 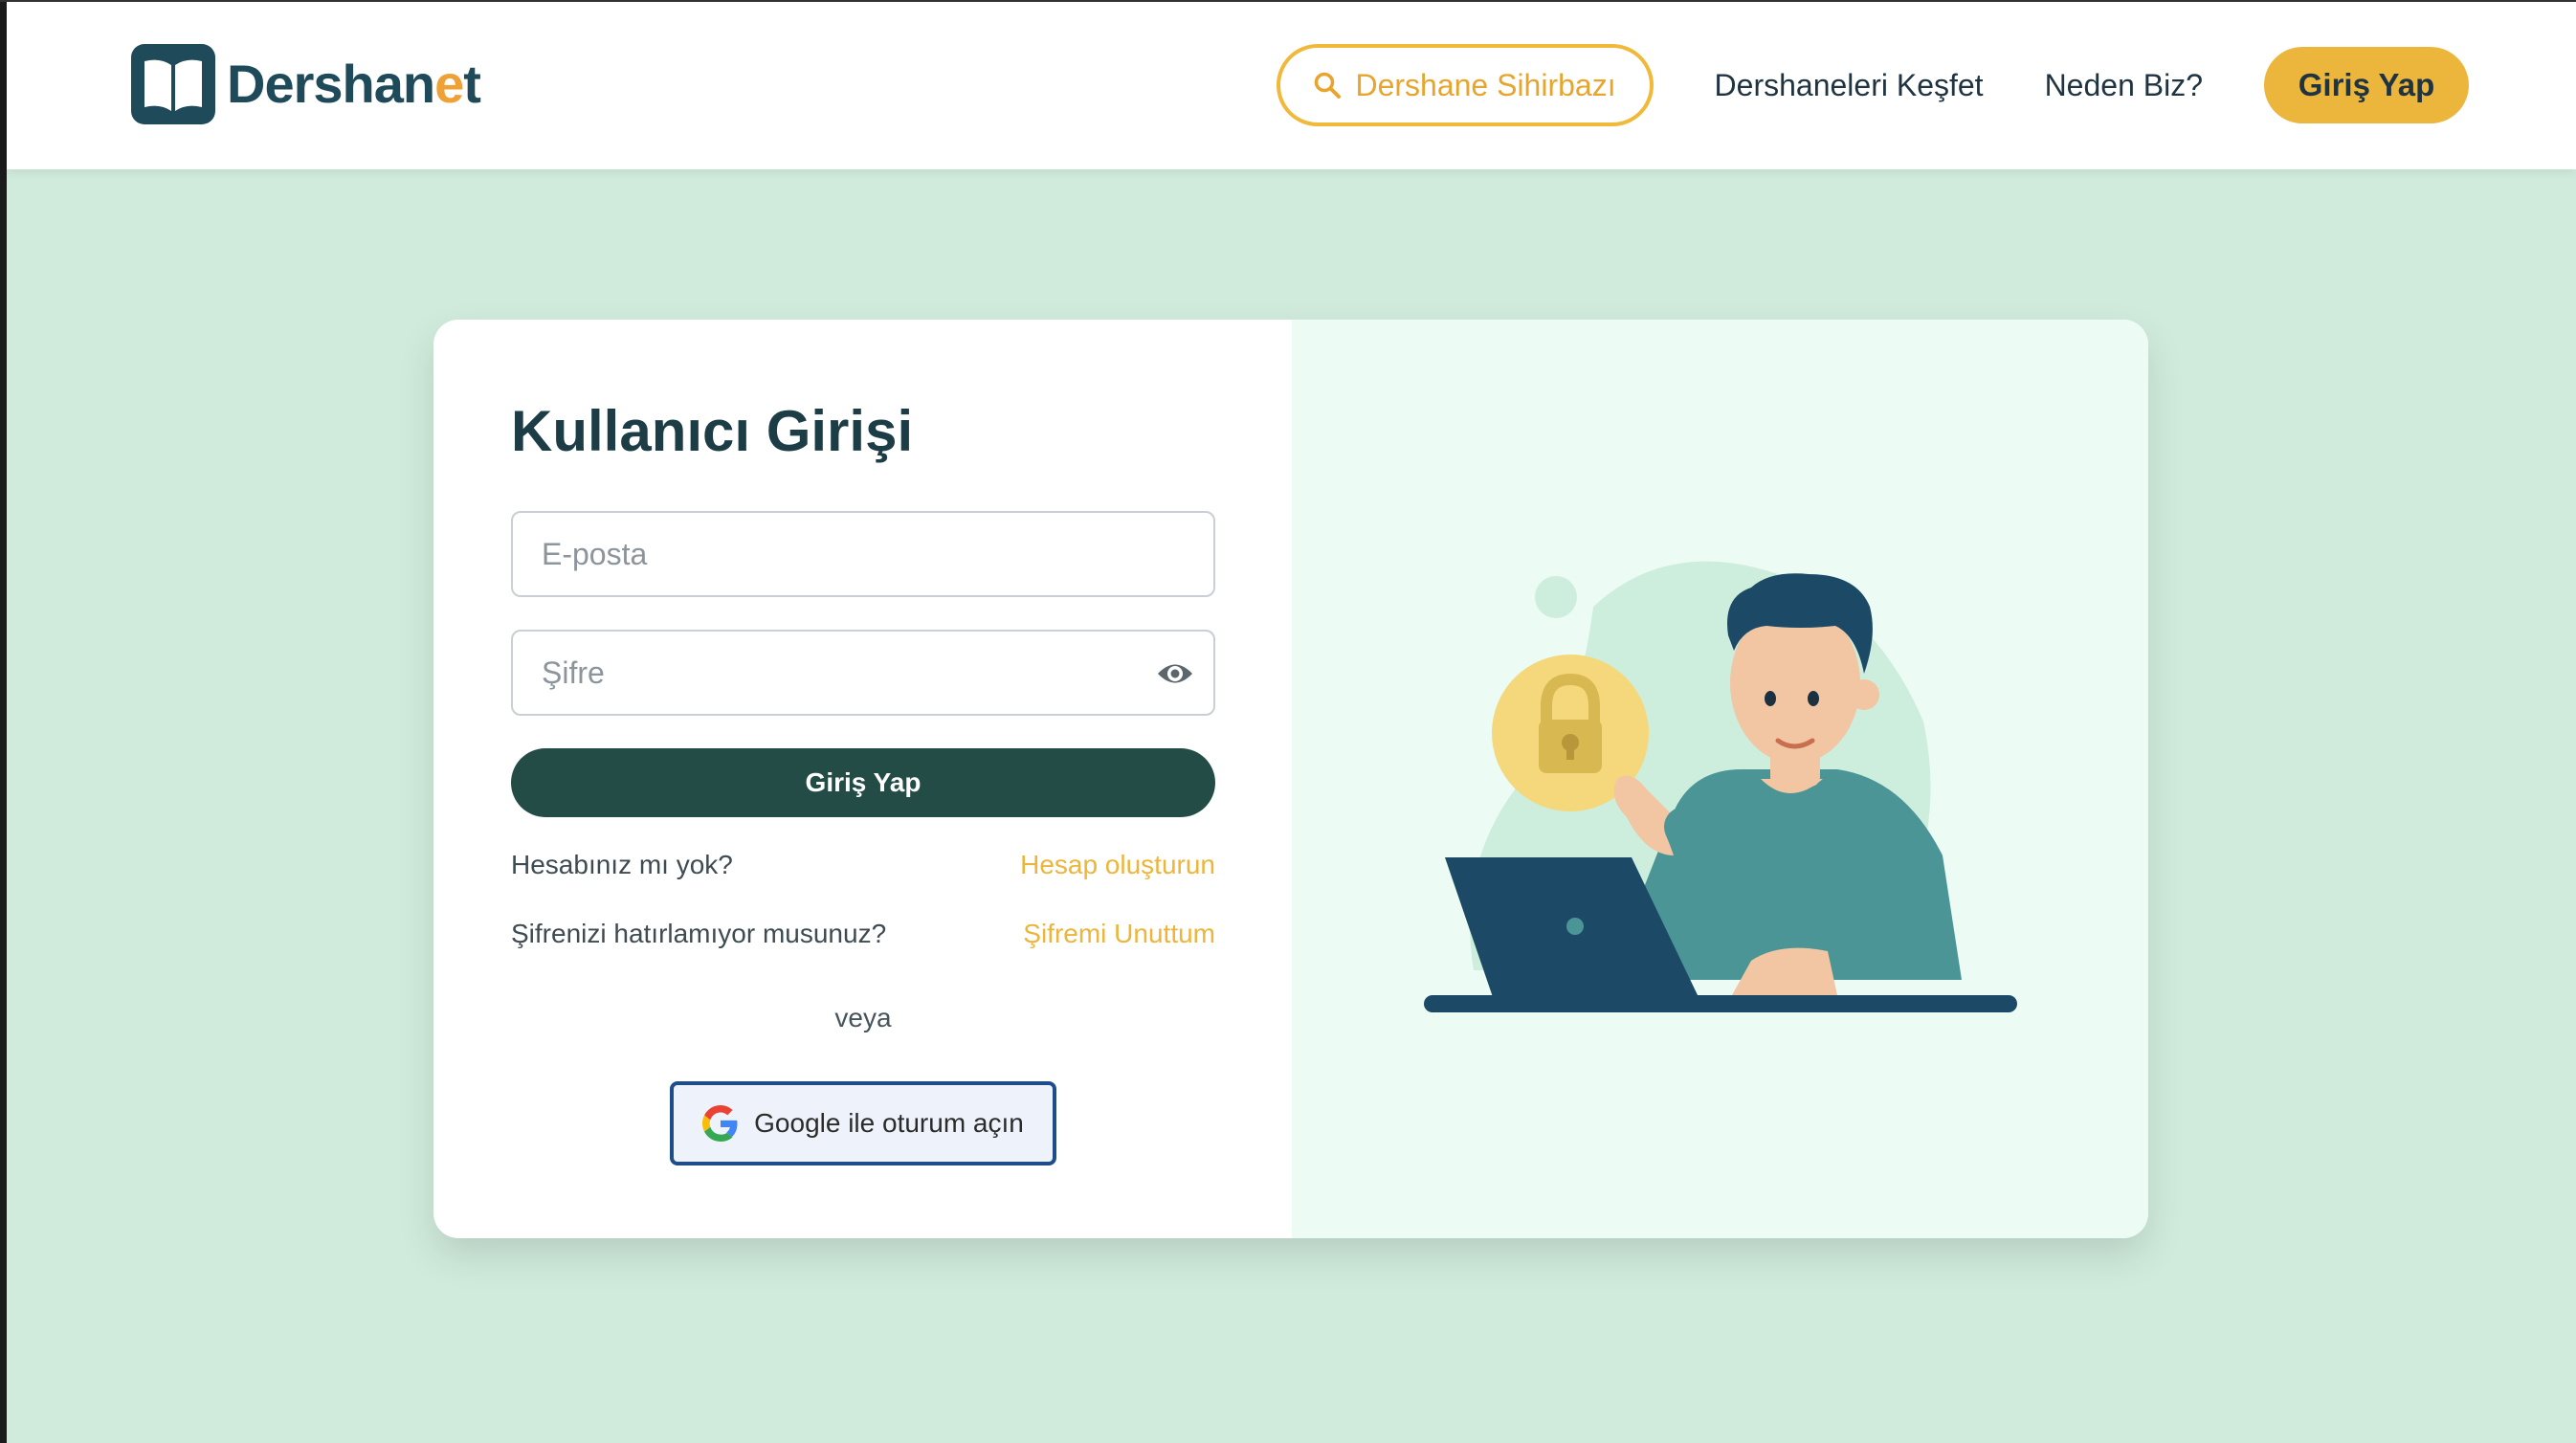 What do you see at coordinates (2124, 85) in the screenshot?
I see `nav-why-link: Neden Biz?` at bounding box center [2124, 85].